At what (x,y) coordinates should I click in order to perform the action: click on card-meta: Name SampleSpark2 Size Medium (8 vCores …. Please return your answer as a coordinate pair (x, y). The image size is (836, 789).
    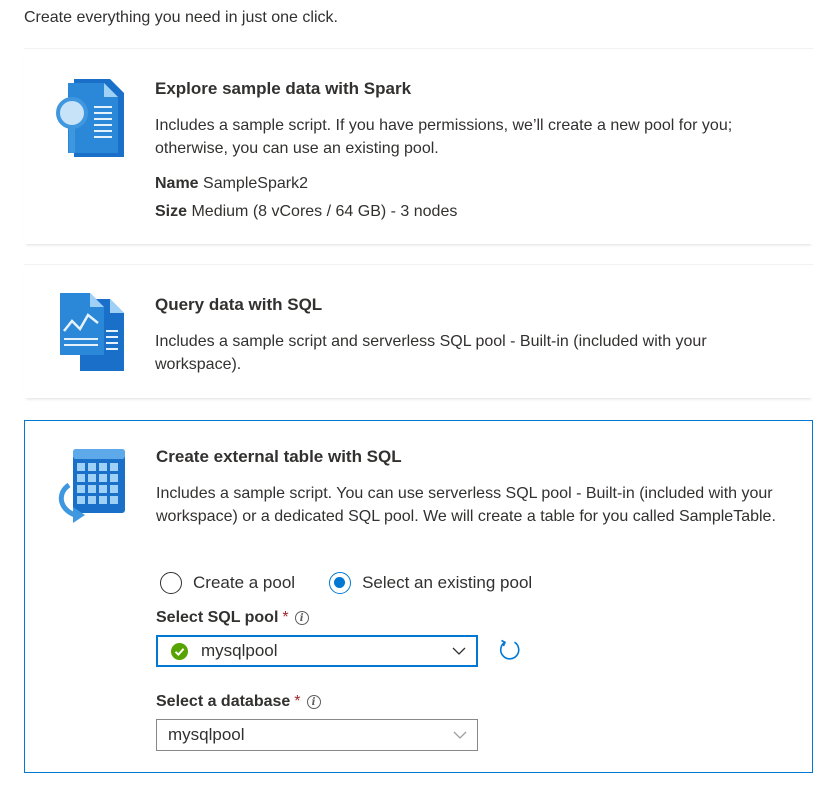
    Looking at the image, I should click on (471, 198).